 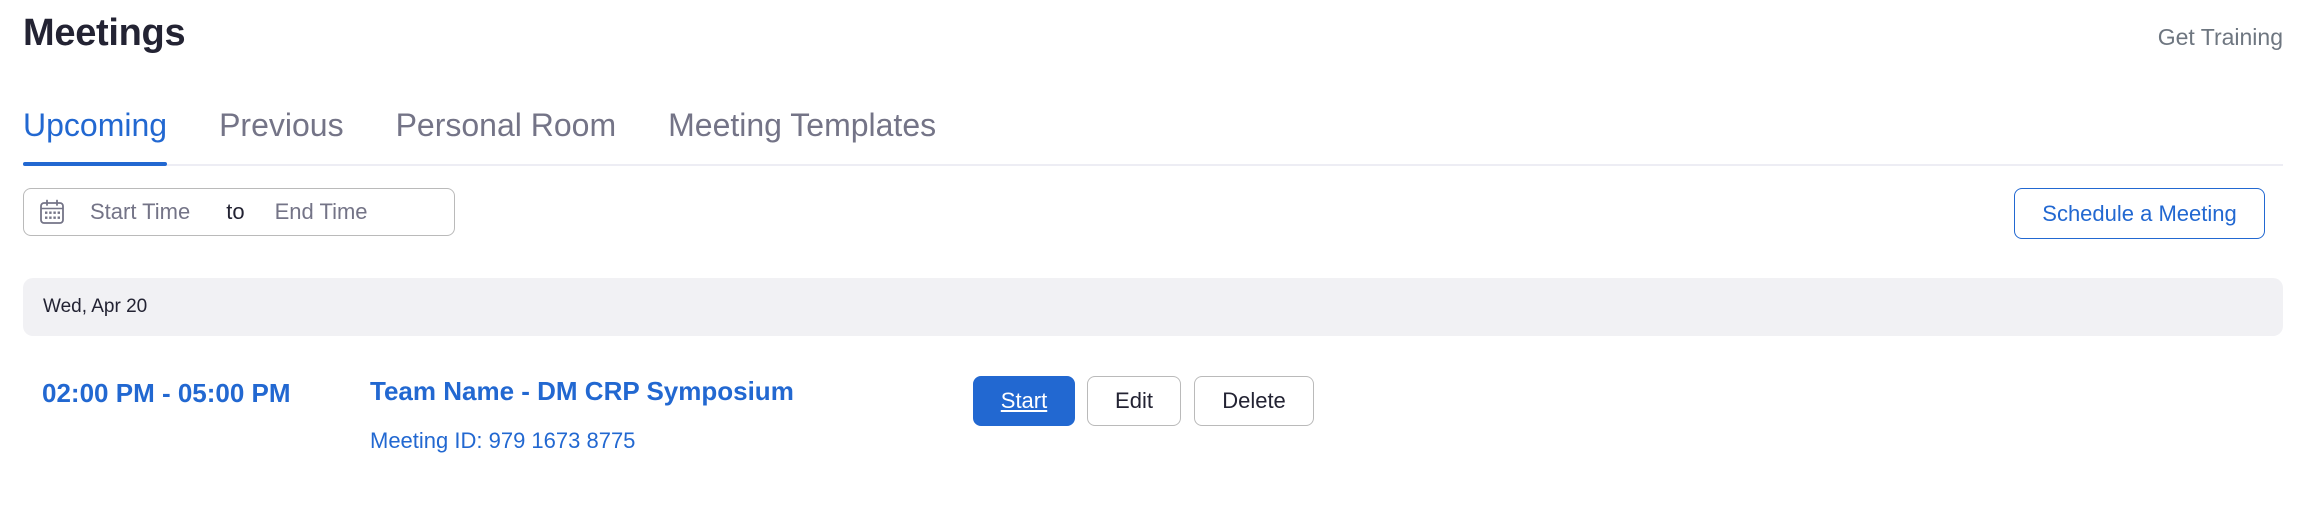 What do you see at coordinates (235, 211) in the screenshot?
I see `range-separator: to` at bounding box center [235, 211].